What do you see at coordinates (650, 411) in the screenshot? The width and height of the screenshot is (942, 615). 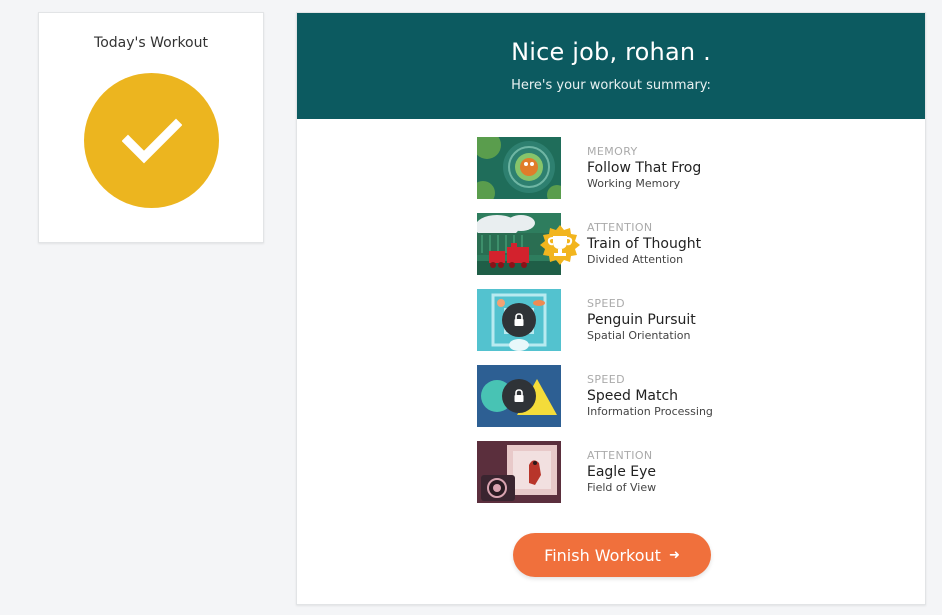 I see `game-skill: Information Processing` at bounding box center [650, 411].